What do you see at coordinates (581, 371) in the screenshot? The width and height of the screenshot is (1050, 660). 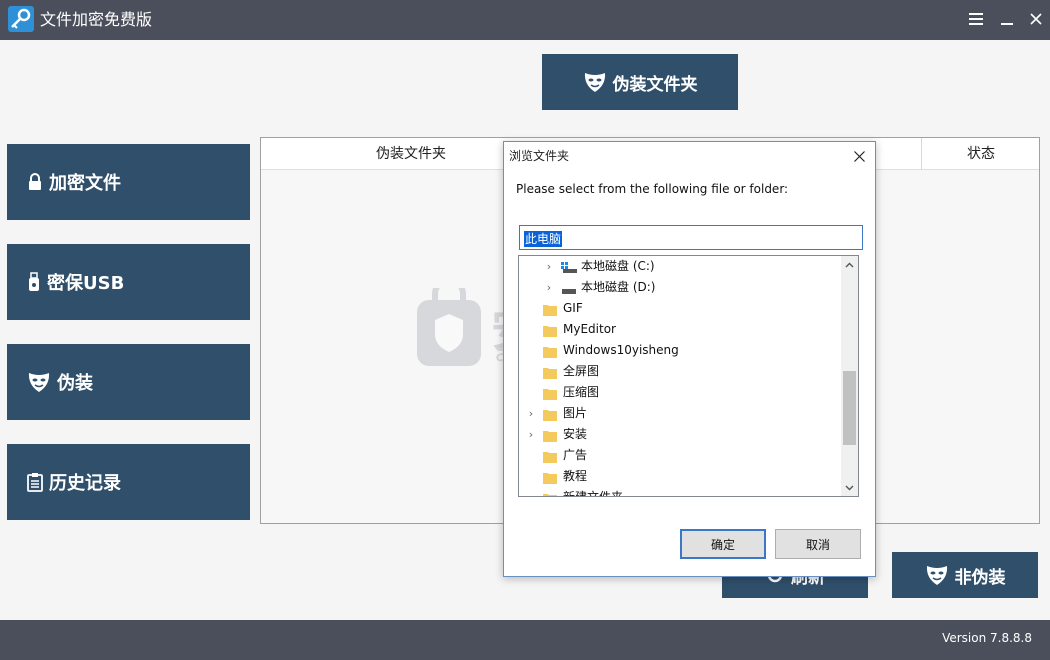 I see `tree-item-label: 全屏图` at bounding box center [581, 371].